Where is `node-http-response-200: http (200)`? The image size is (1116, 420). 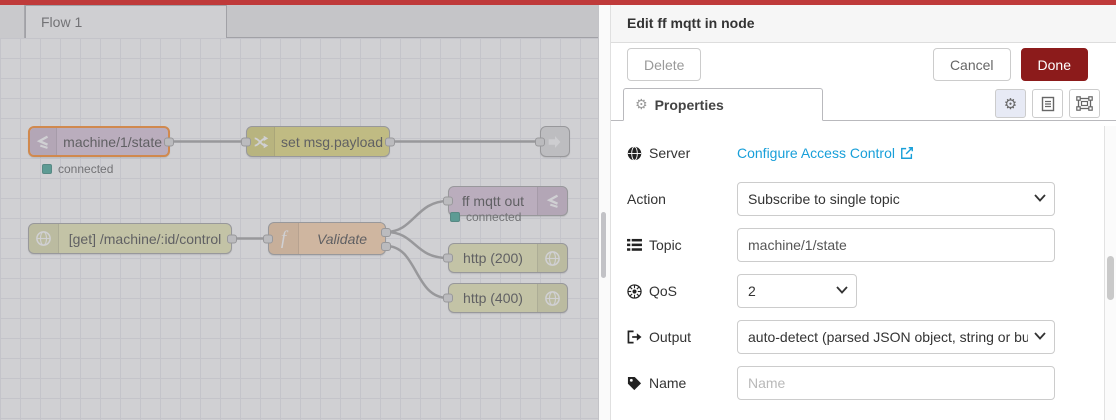 node-http-response-200: http (200) is located at coordinates (505, 258).